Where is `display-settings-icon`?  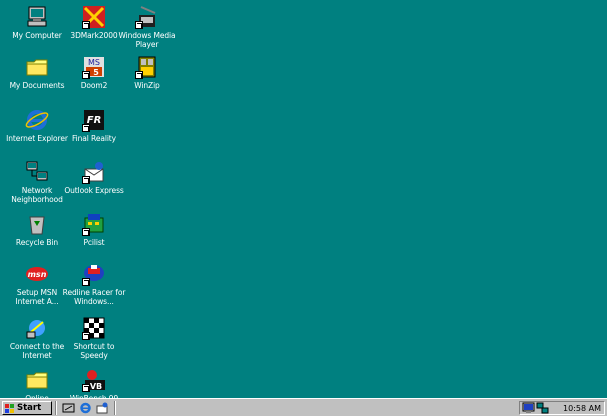
display-settings-icon is located at coordinates (528, 408).